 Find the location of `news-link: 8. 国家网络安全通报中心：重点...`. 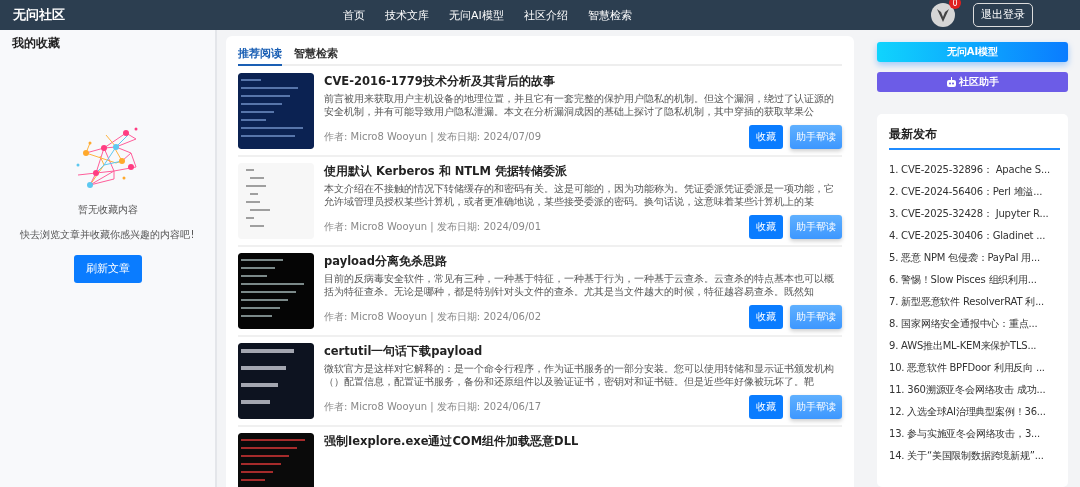

news-link: 8. 国家网络安全通报中心：重点... is located at coordinates (974, 324).